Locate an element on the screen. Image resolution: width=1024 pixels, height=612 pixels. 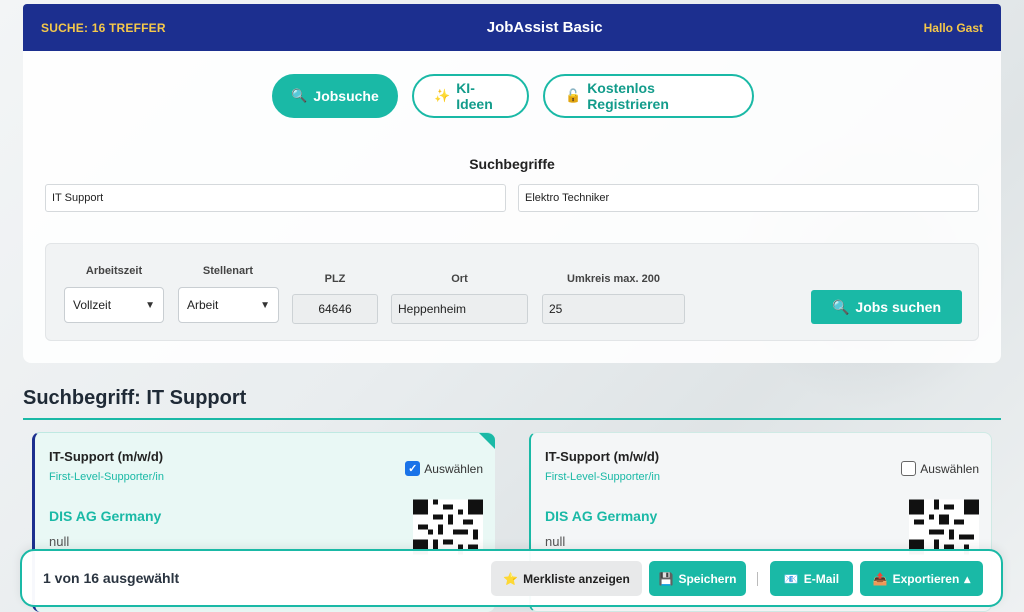
merkliste-label: Merkliste anzeigen is located at coordinates (576, 578).